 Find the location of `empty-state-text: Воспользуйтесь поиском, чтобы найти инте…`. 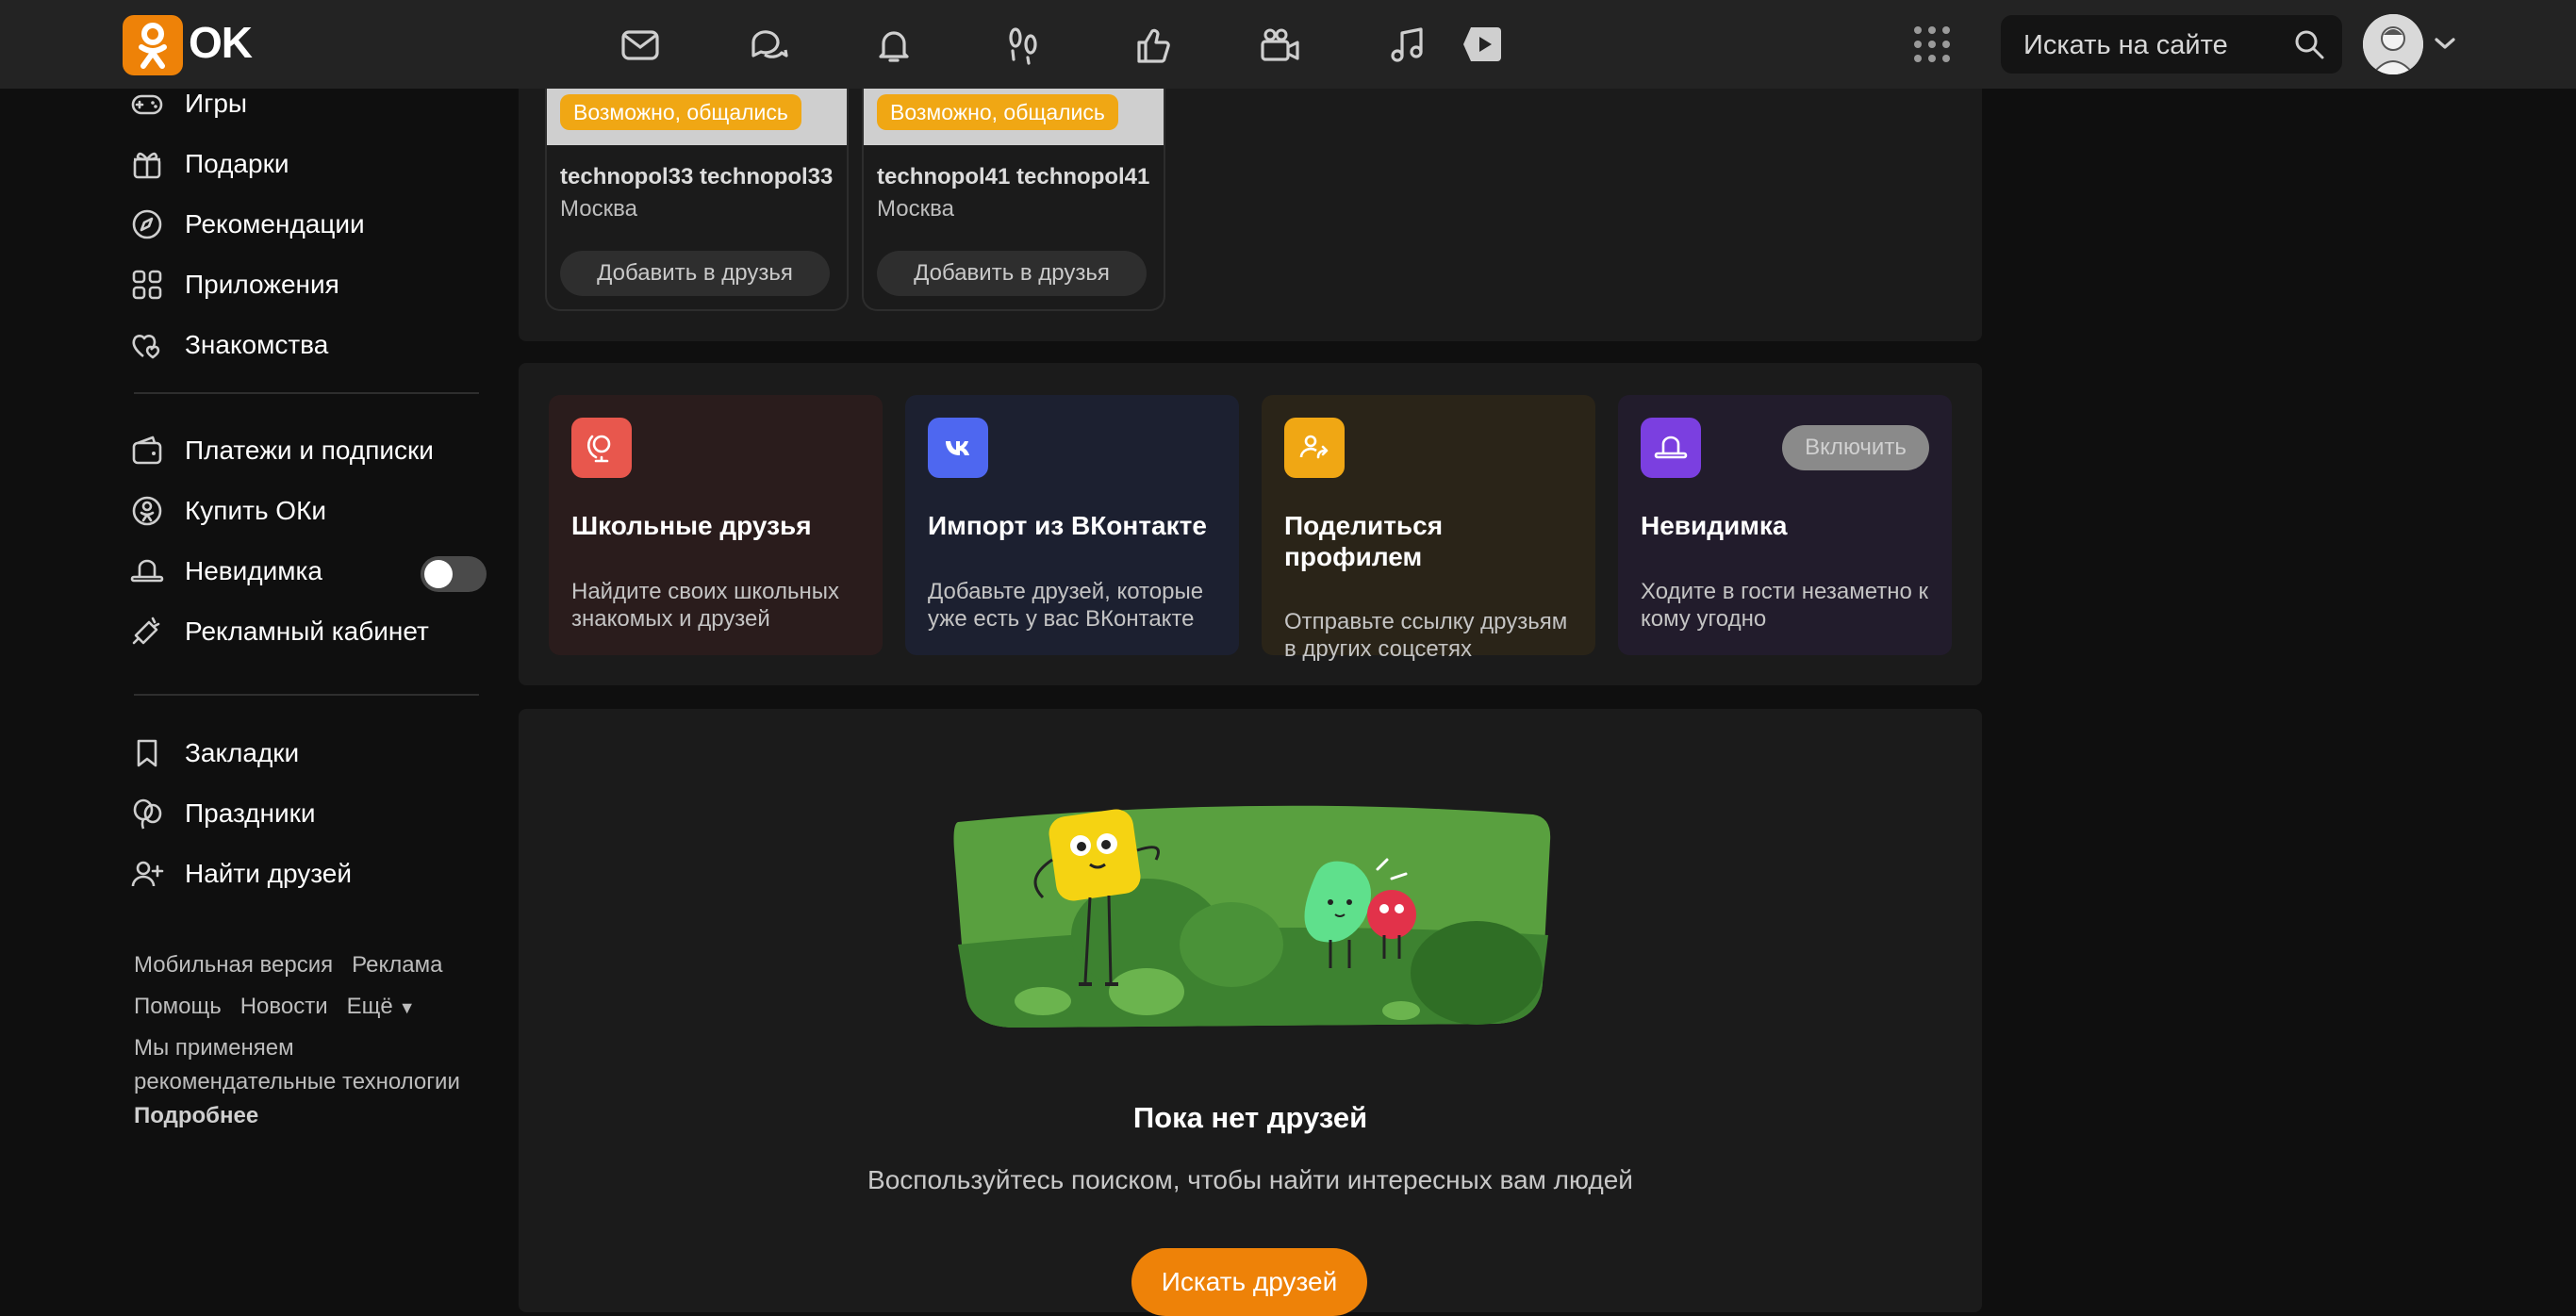

empty-state-text: Воспользуйтесь поиском, чтобы найти инте… is located at coordinates (1250, 1179).